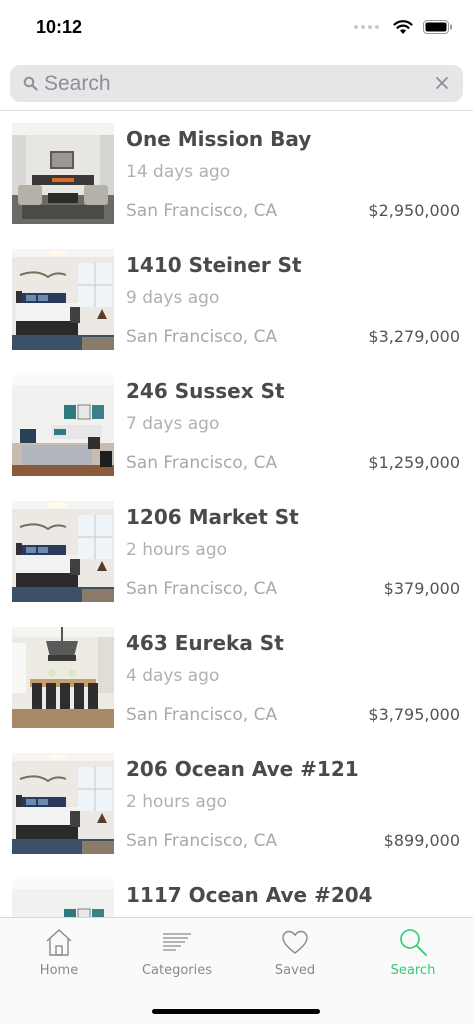  What do you see at coordinates (413, 942) in the screenshot?
I see `search-icon` at bounding box center [413, 942].